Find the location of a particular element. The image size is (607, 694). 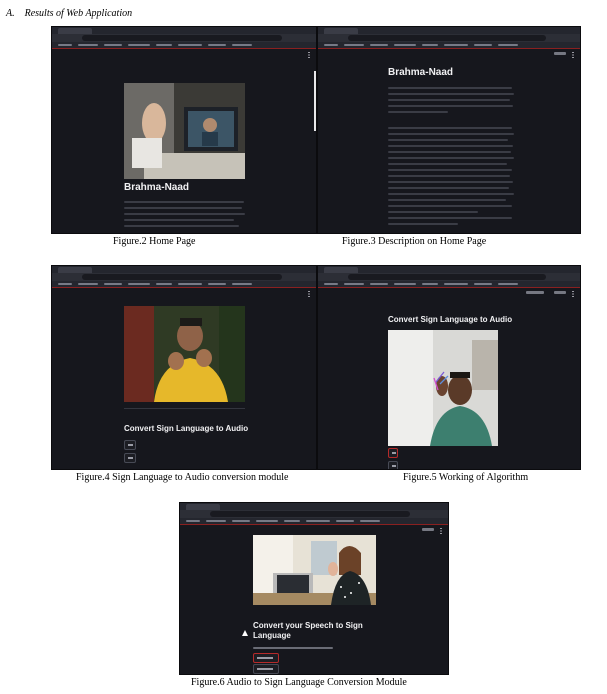

webcam-feed is located at coordinates (443, 388).